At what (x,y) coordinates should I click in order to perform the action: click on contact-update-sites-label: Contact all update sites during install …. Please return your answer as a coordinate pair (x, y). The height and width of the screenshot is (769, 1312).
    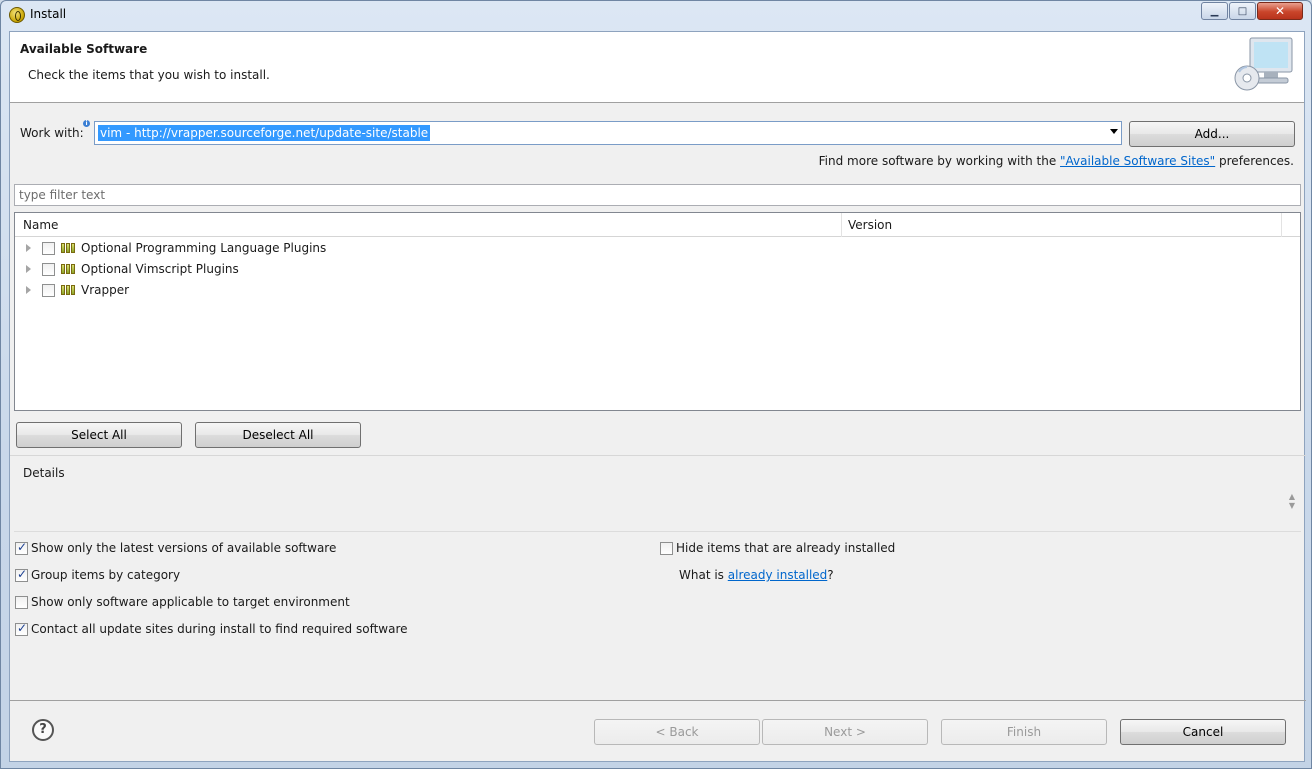
    Looking at the image, I should click on (219, 629).